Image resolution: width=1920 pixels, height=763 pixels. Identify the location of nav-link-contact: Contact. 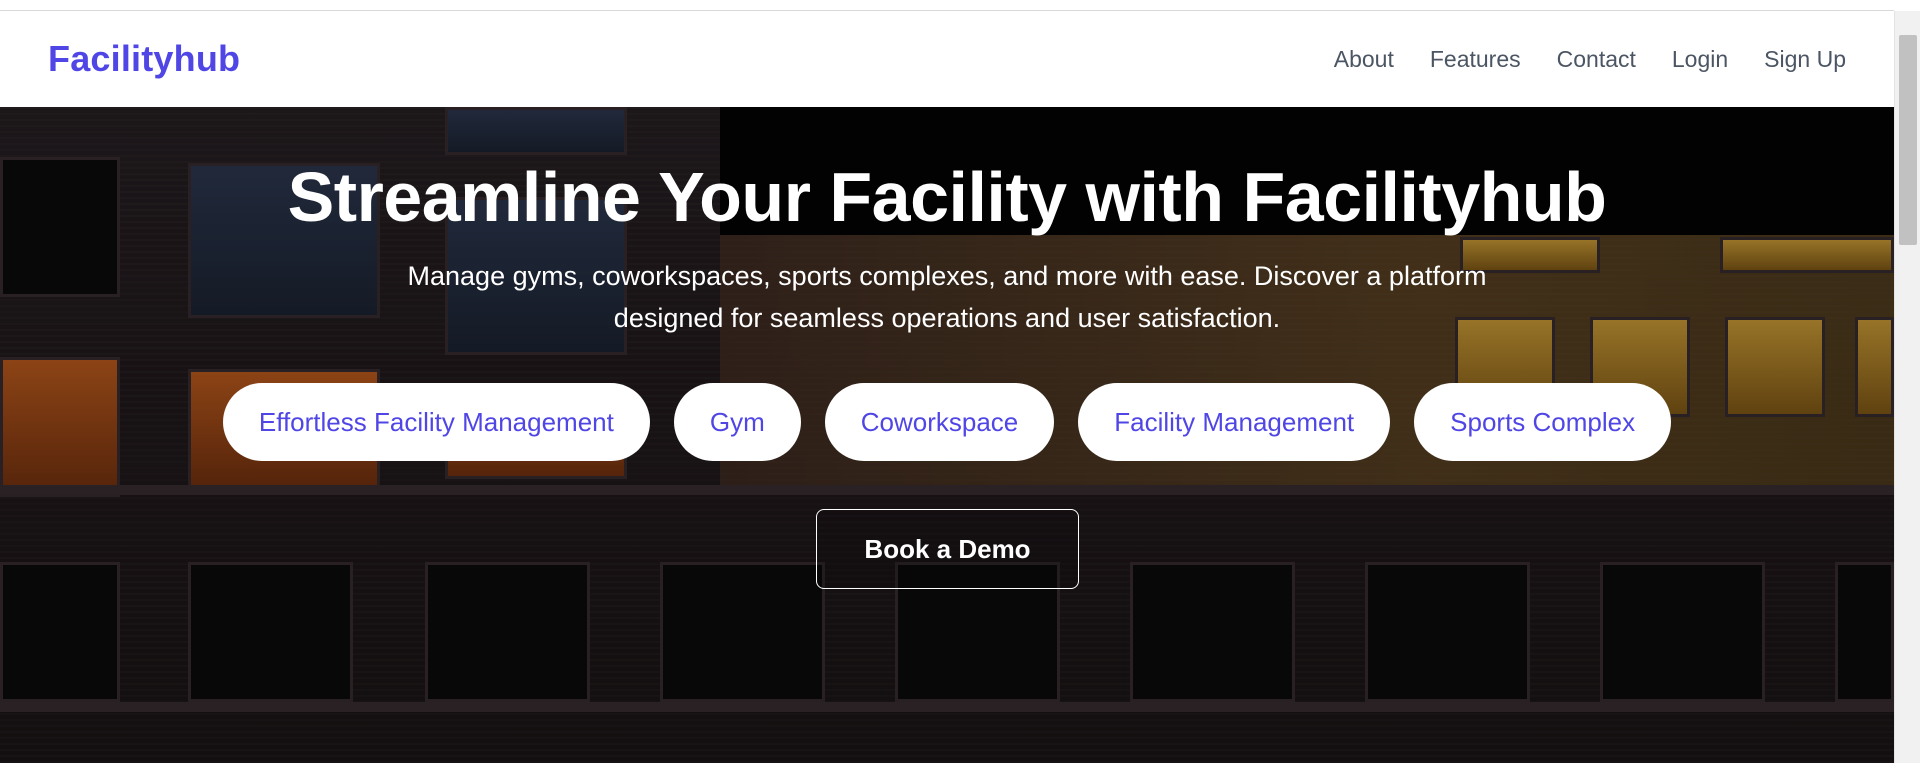
(1596, 59).